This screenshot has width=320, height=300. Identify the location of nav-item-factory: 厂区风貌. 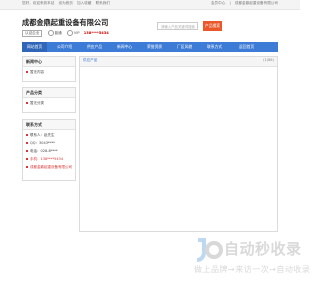
(184, 47).